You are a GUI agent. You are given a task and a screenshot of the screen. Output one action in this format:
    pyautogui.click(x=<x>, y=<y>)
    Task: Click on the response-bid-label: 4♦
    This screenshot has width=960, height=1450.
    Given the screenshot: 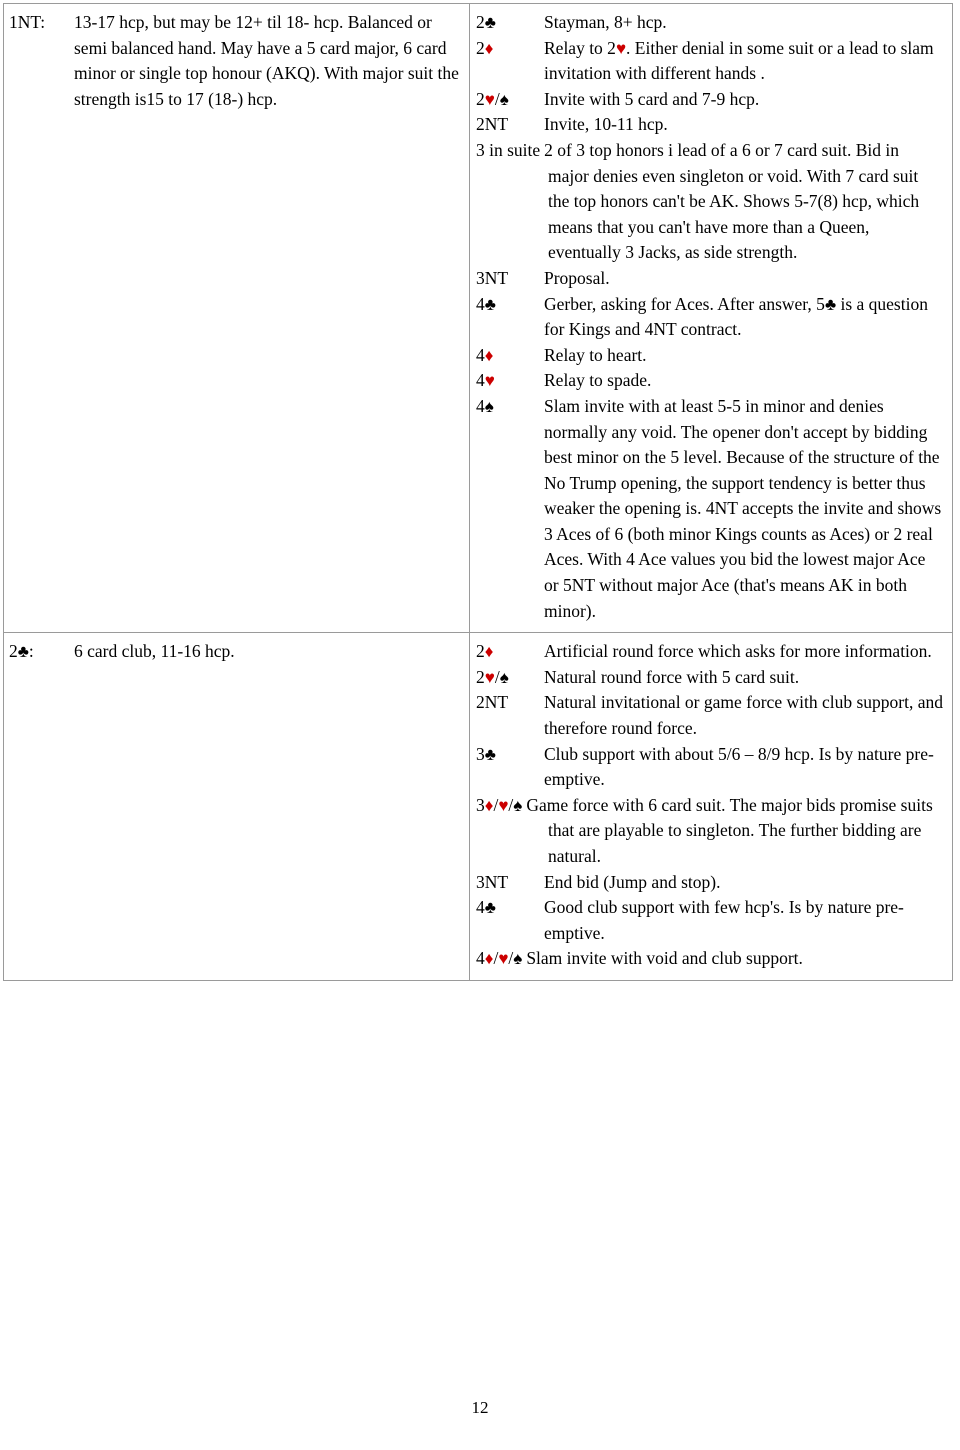 What is the action you would take?
    pyautogui.click(x=510, y=356)
    